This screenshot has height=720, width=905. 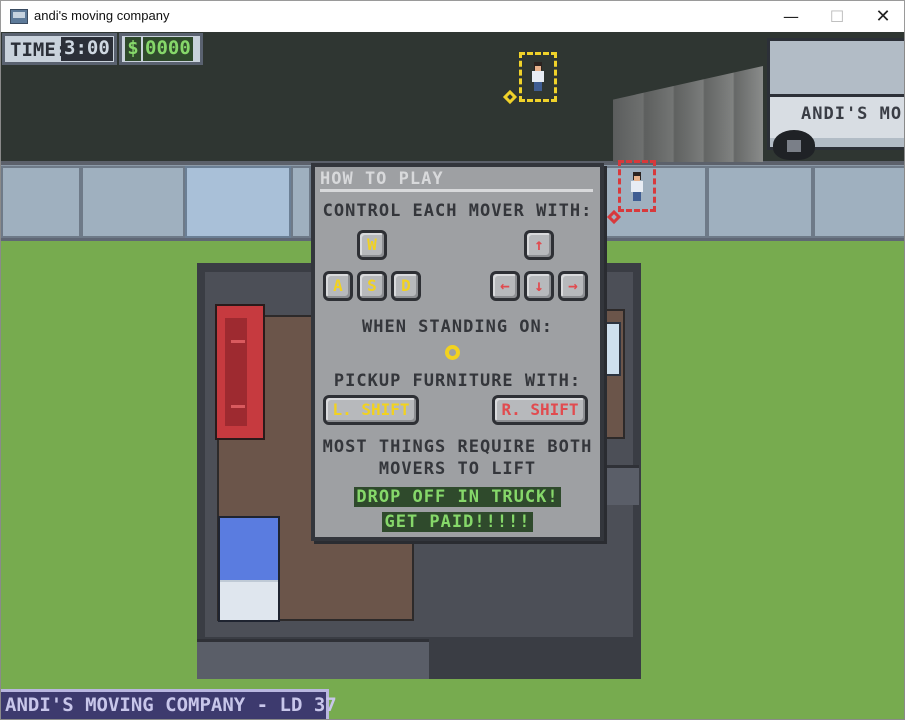 What do you see at coordinates (457, 327) in the screenshot?
I see `standing-instruction: WHEN STANDING ON:` at bounding box center [457, 327].